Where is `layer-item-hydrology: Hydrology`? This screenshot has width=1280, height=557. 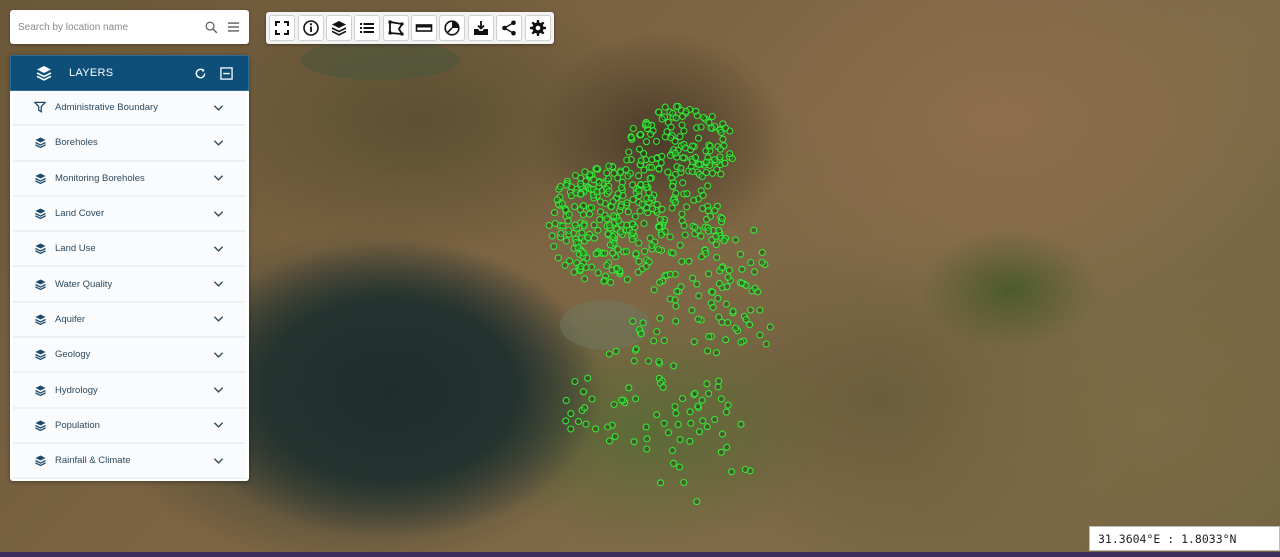 layer-item-hydrology: Hydrology is located at coordinates (129, 391).